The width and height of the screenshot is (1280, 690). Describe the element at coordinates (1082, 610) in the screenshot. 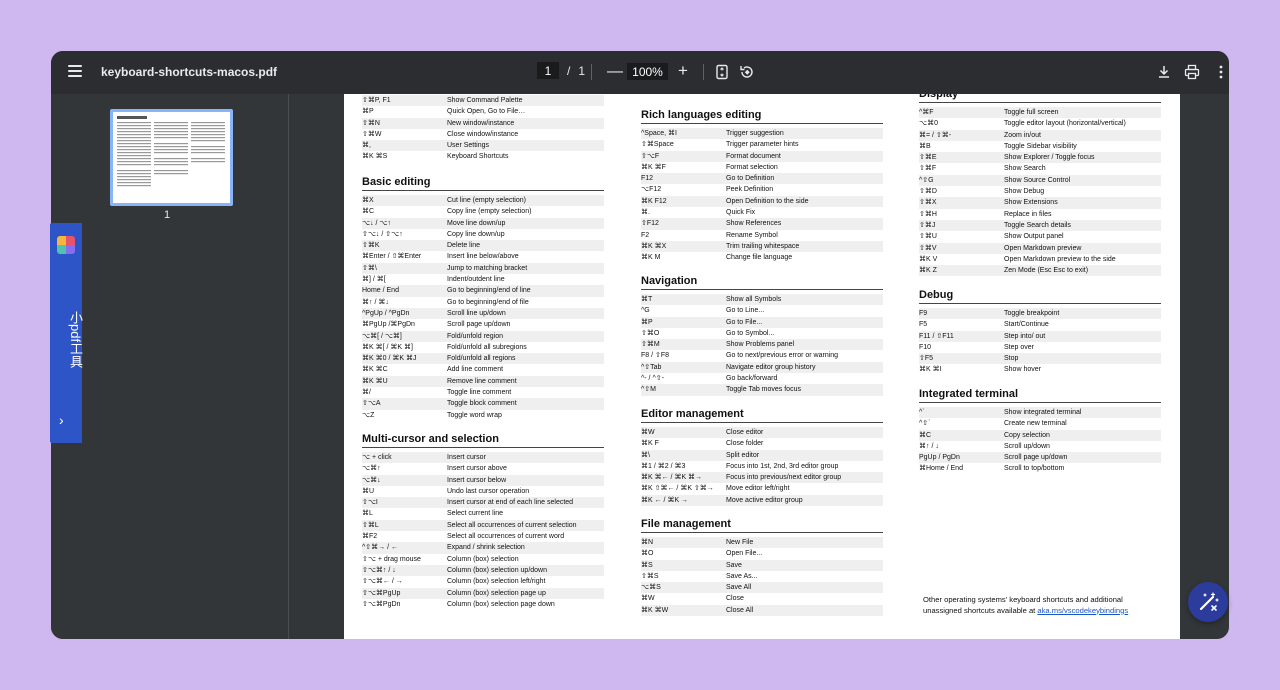

I see `footer-link: aka.ms/vscodekeybindings` at that location.